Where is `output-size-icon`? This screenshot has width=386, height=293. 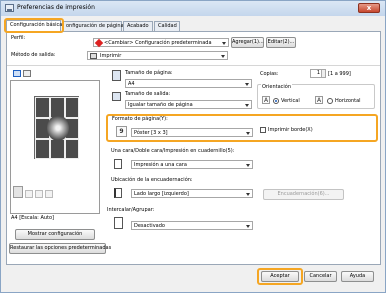 output-size-icon is located at coordinates (116, 96).